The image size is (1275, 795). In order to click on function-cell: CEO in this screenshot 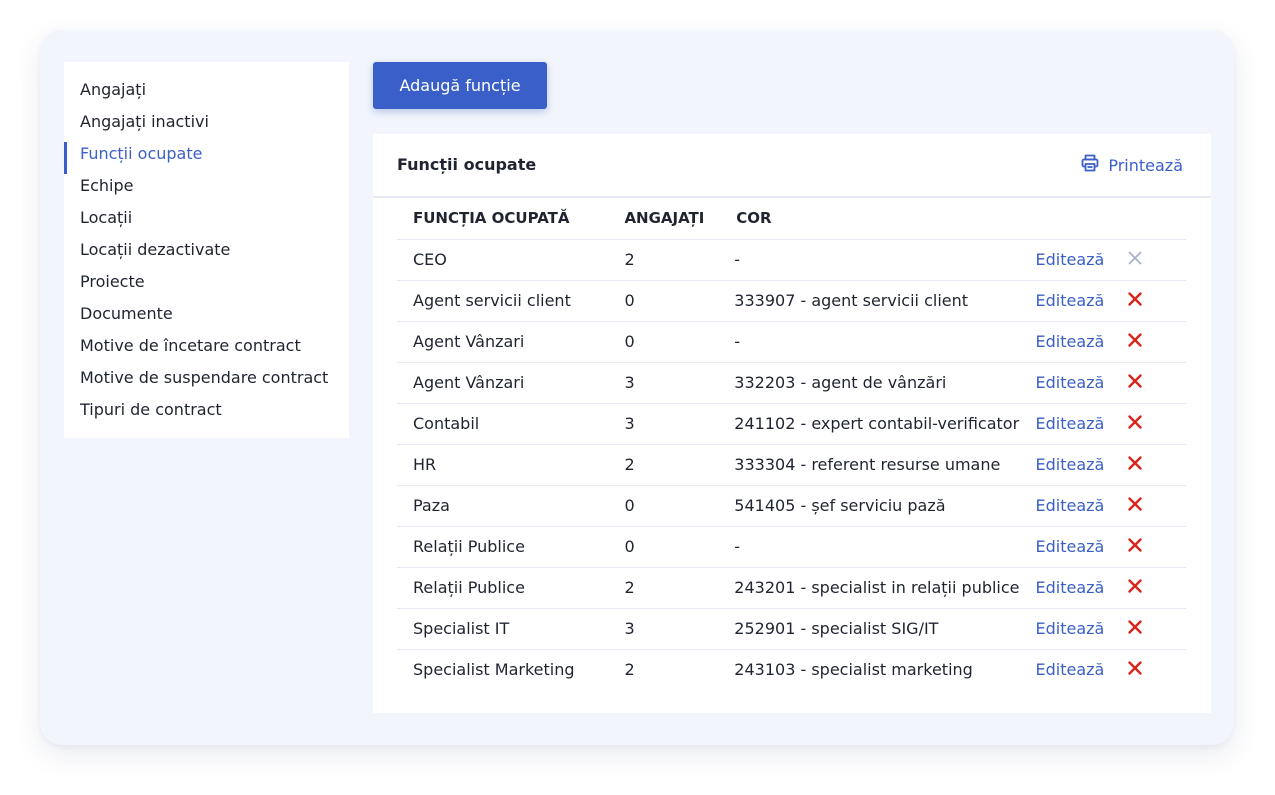, I will do `click(503, 260)`.